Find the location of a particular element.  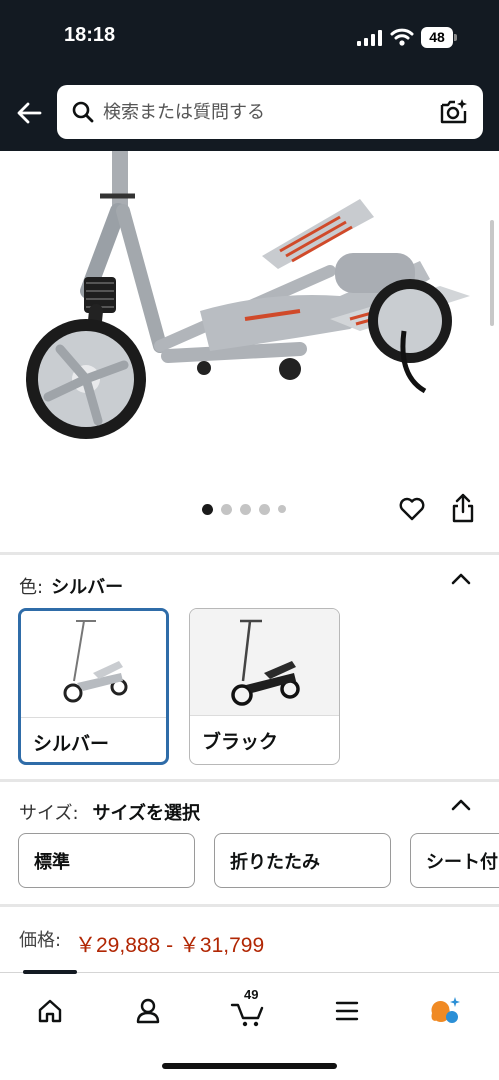

color-option-label: ブラック is located at coordinates (240, 742).